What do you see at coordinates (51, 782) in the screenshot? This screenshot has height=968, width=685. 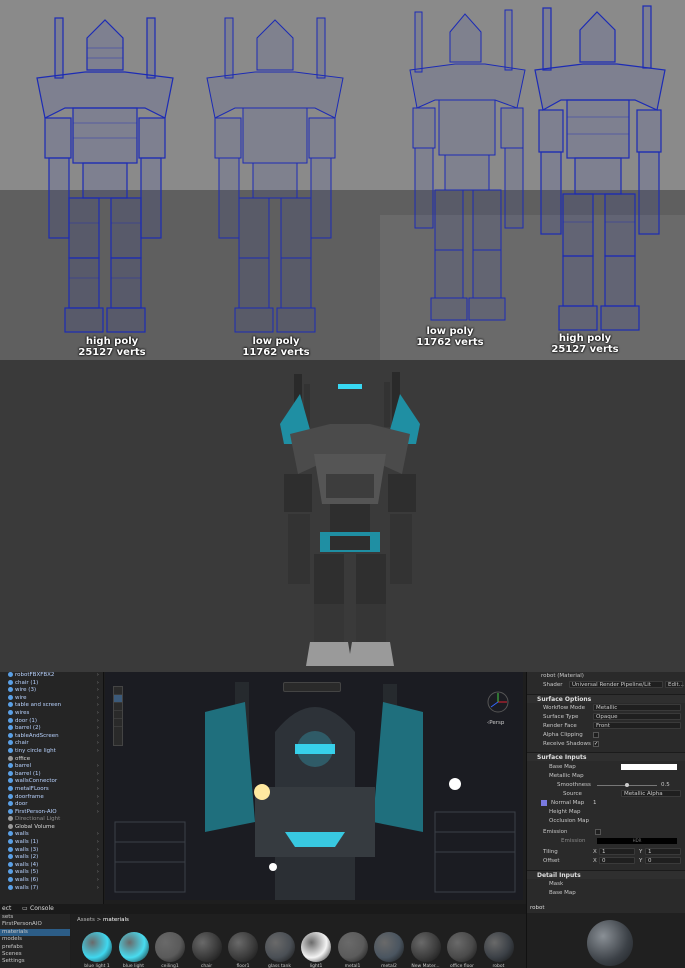 I see `hierarchy-item: wallsConnector ›` at bounding box center [51, 782].